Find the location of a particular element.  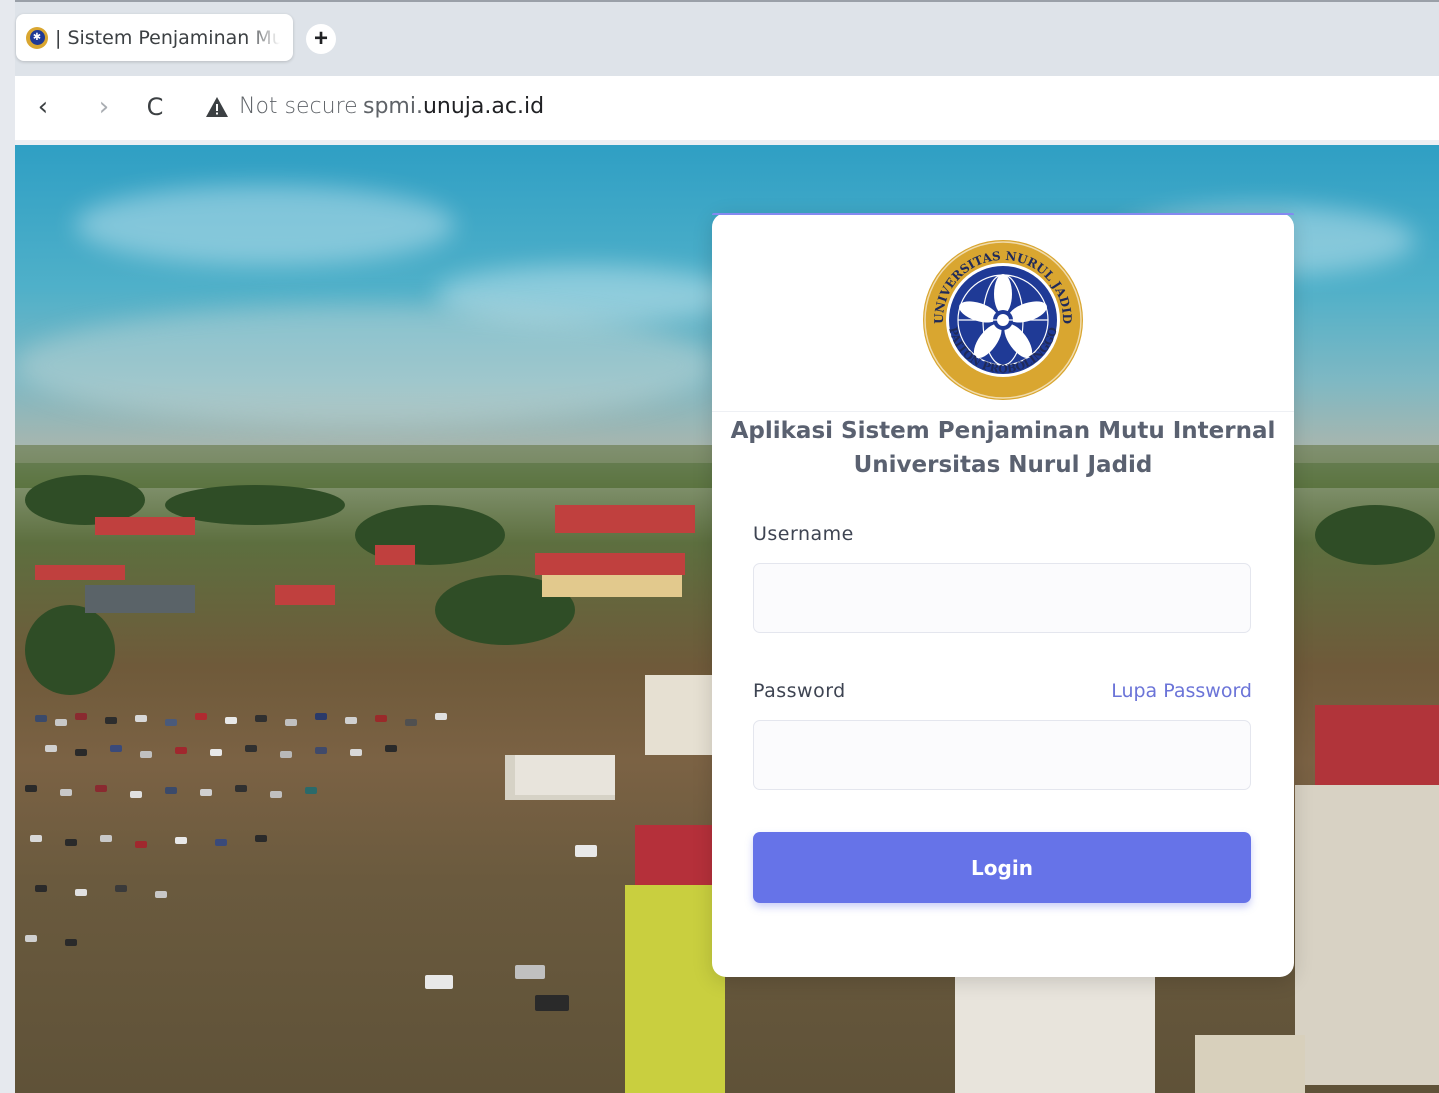

back-arrow-icon: ‹ is located at coordinates (43, 107).